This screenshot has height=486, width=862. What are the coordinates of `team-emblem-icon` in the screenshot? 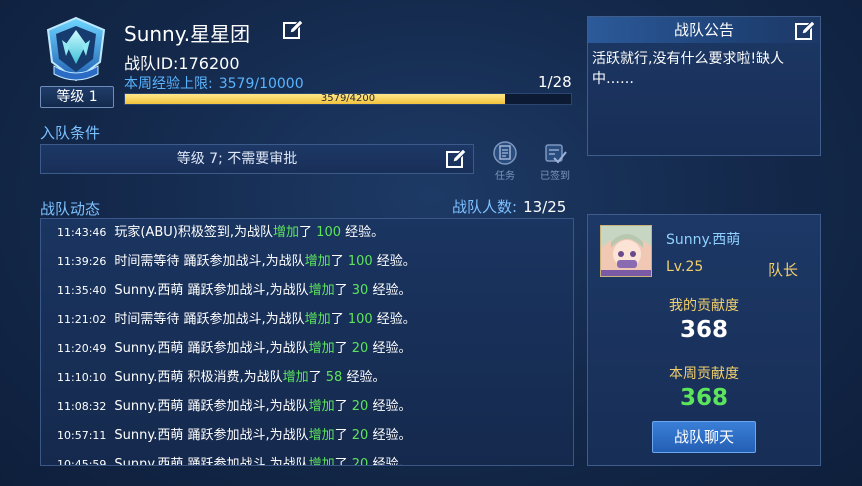 It's located at (76, 50).